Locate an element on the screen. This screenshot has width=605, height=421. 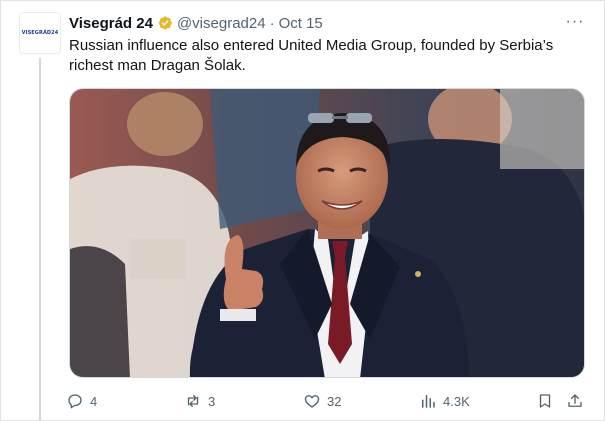
retweet-count: 3 is located at coordinates (212, 401).